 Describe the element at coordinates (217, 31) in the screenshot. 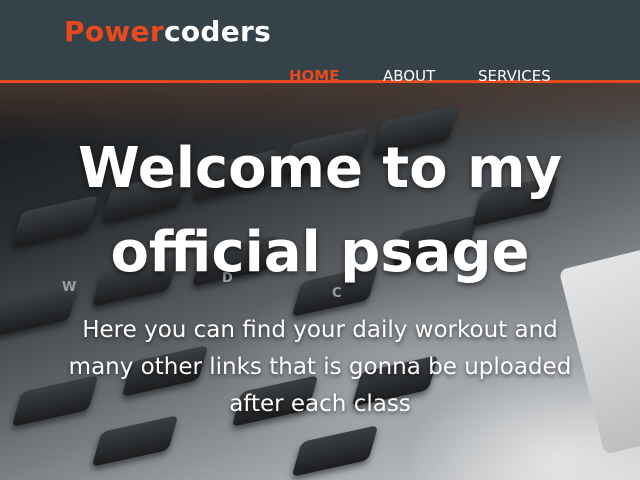

I see `logo-text: coders` at that location.